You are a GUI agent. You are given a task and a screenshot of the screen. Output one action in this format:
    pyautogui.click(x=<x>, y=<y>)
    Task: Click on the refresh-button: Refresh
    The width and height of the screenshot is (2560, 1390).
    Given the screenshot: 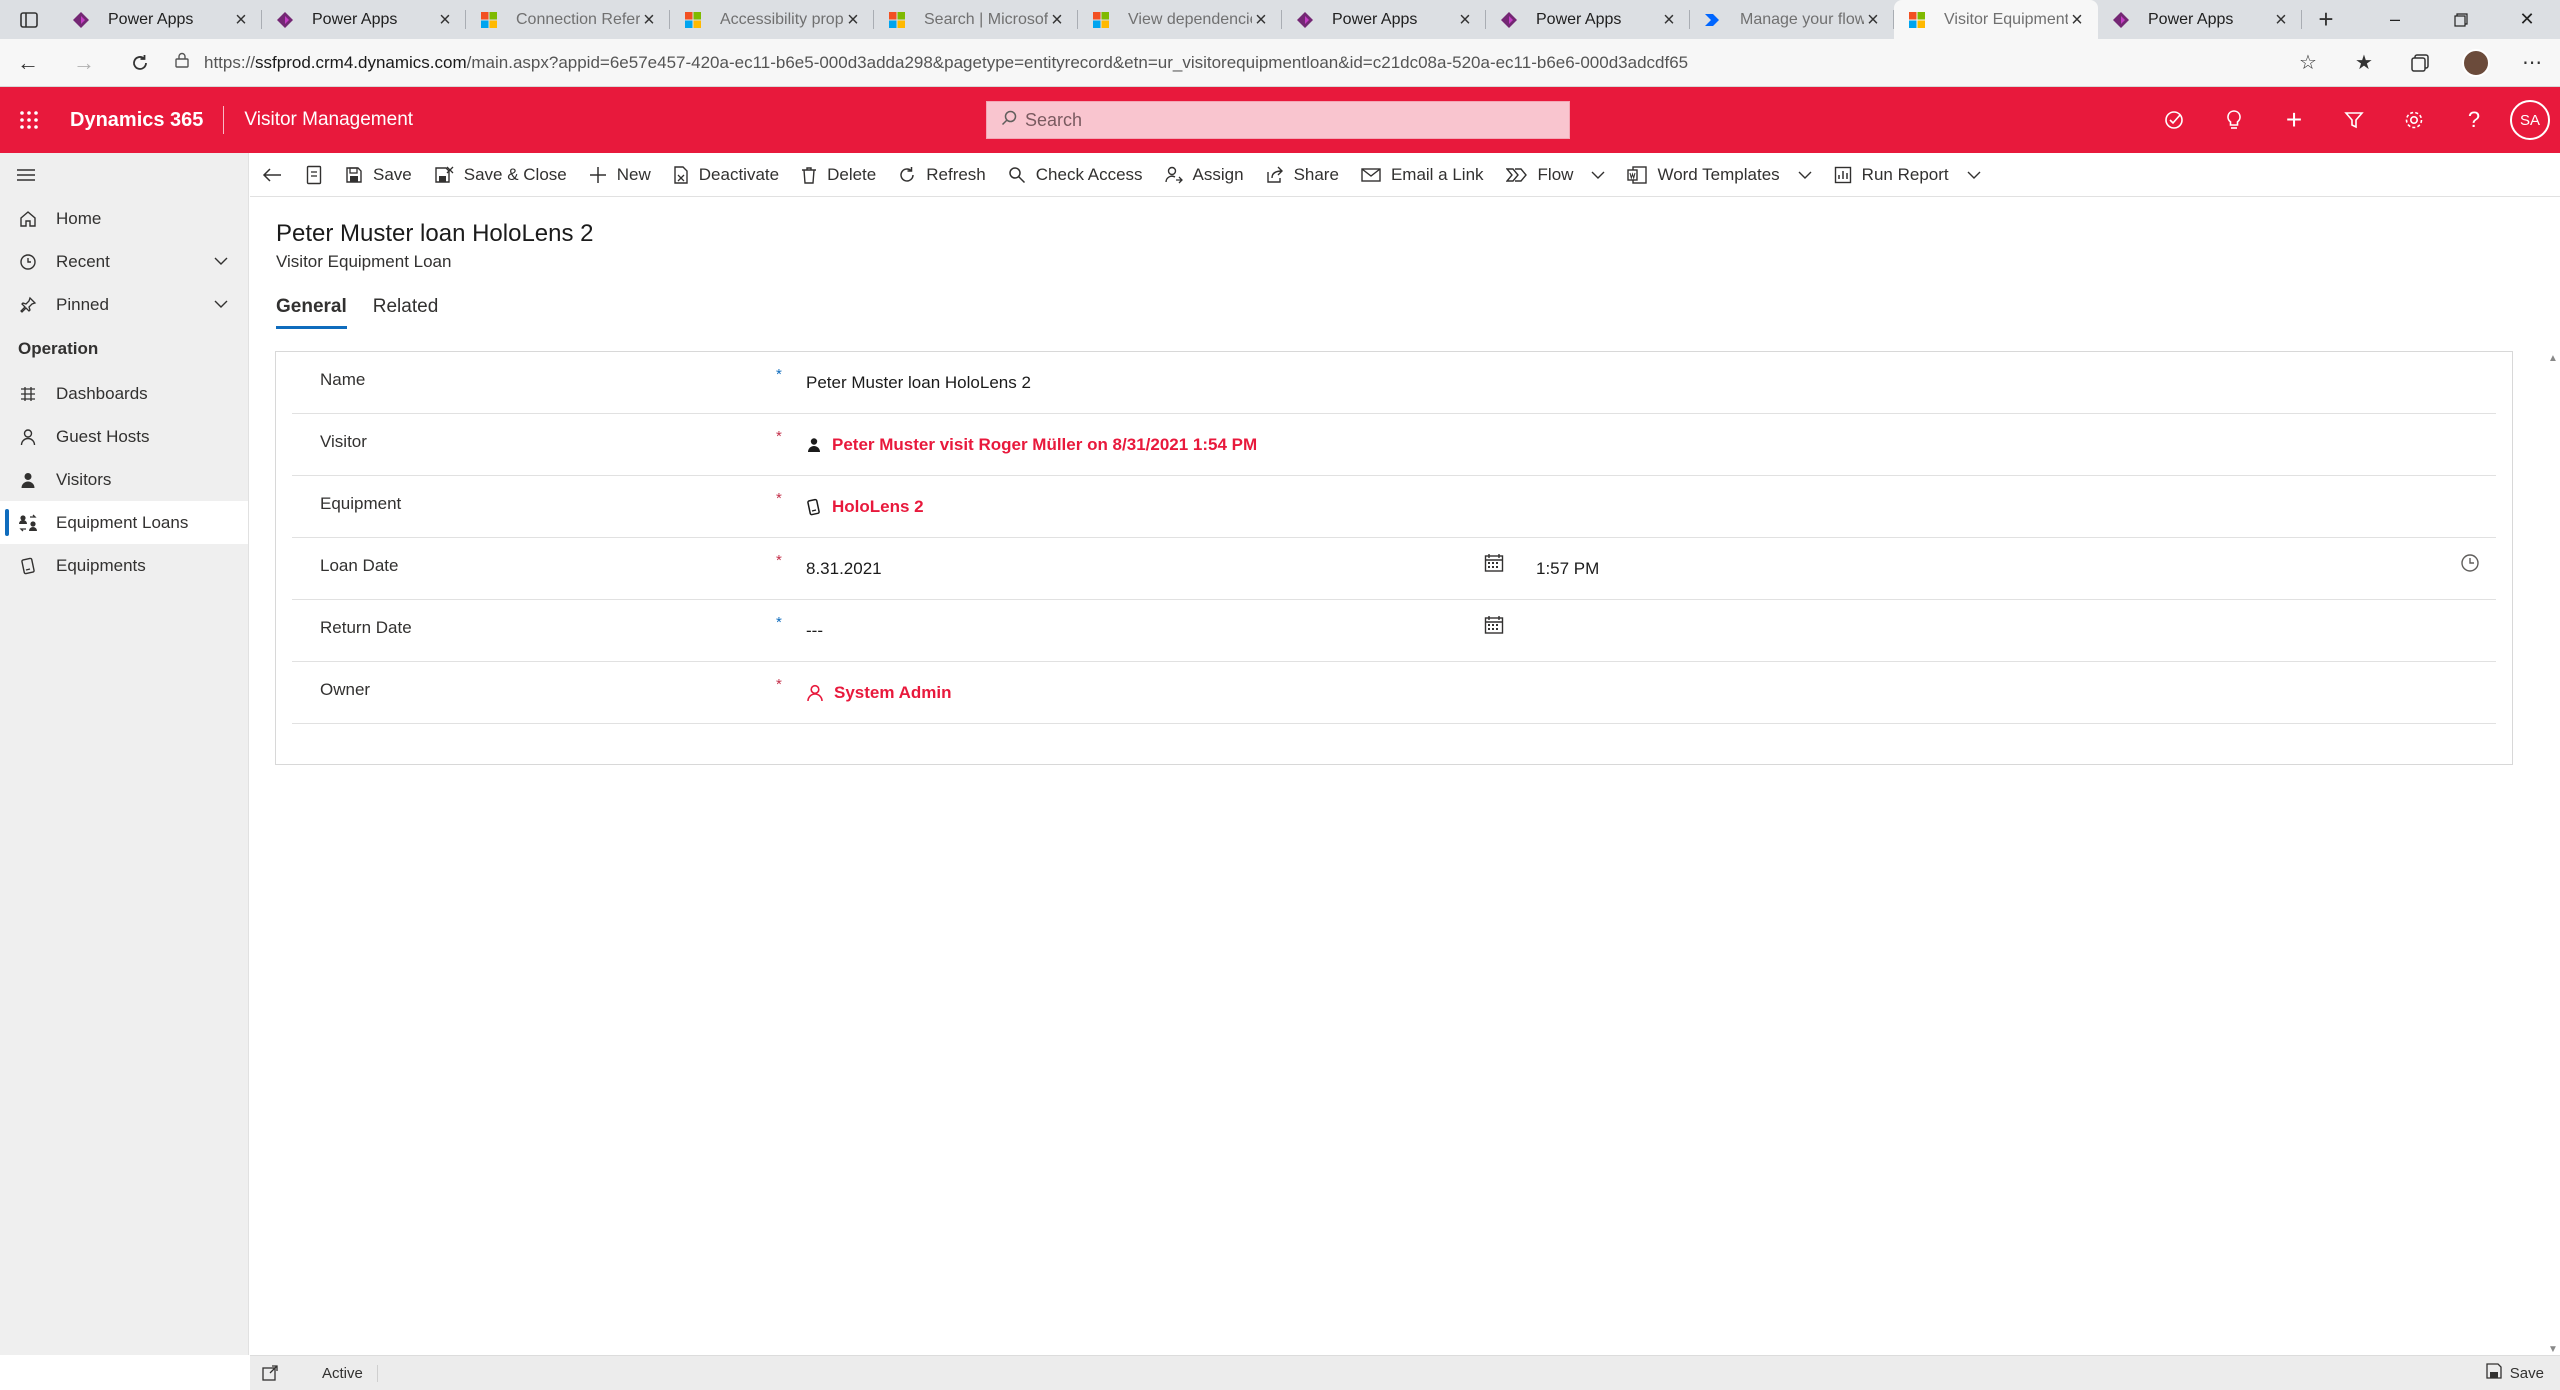 What is the action you would take?
    pyautogui.click(x=942, y=175)
    